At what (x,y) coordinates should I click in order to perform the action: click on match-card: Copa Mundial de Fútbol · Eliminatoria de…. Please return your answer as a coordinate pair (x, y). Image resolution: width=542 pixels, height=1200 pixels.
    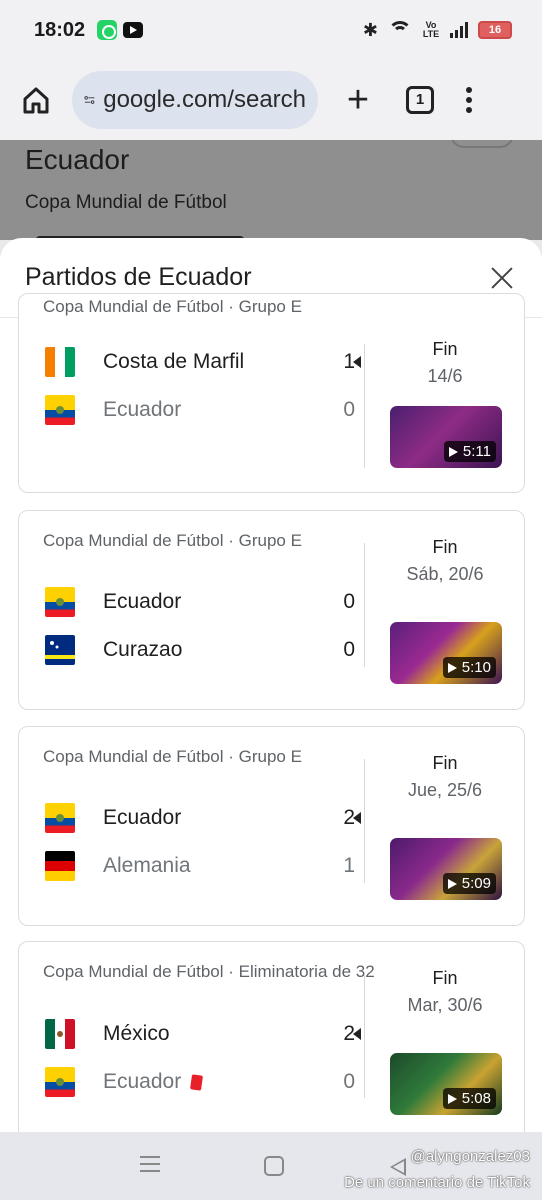
    Looking at the image, I should click on (271, 1036).